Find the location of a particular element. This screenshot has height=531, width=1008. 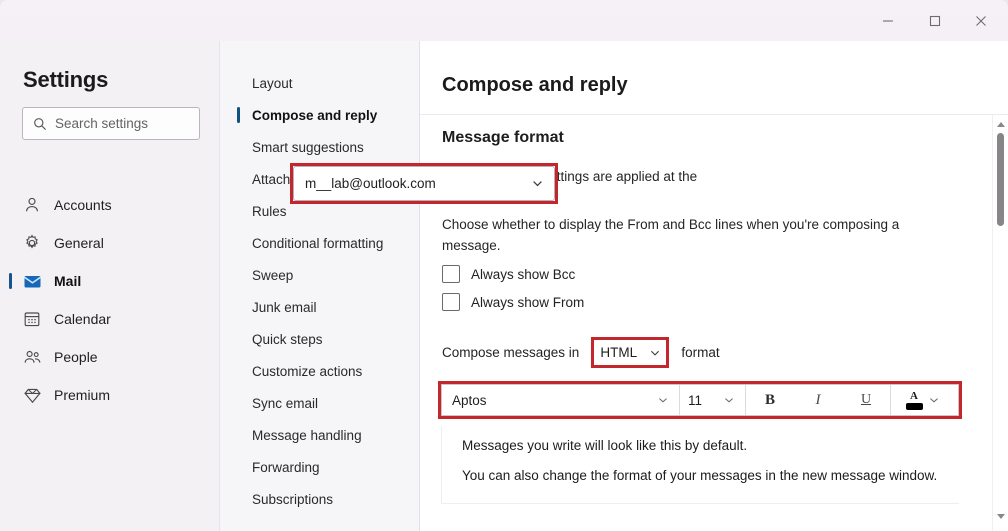

font-color-icon: A is located at coordinates (914, 400).